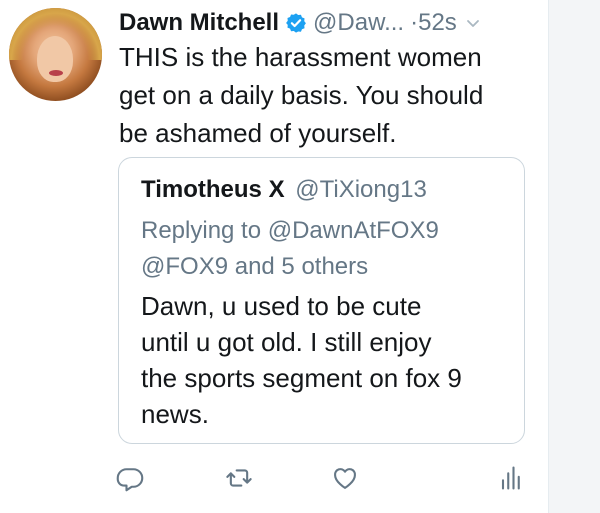  Describe the element at coordinates (130, 478) in the screenshot. I see `reply-icon` at that location.